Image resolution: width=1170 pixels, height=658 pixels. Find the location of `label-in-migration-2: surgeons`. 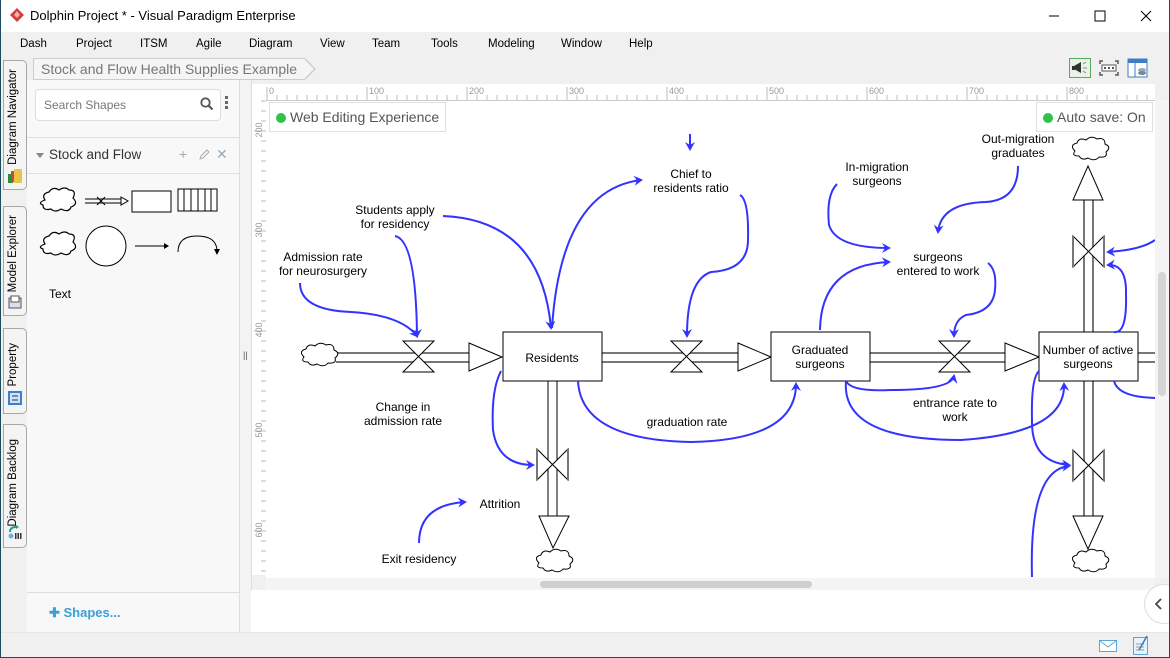

label-in-migration-2: surgeons is located at coordinates (876, 181).